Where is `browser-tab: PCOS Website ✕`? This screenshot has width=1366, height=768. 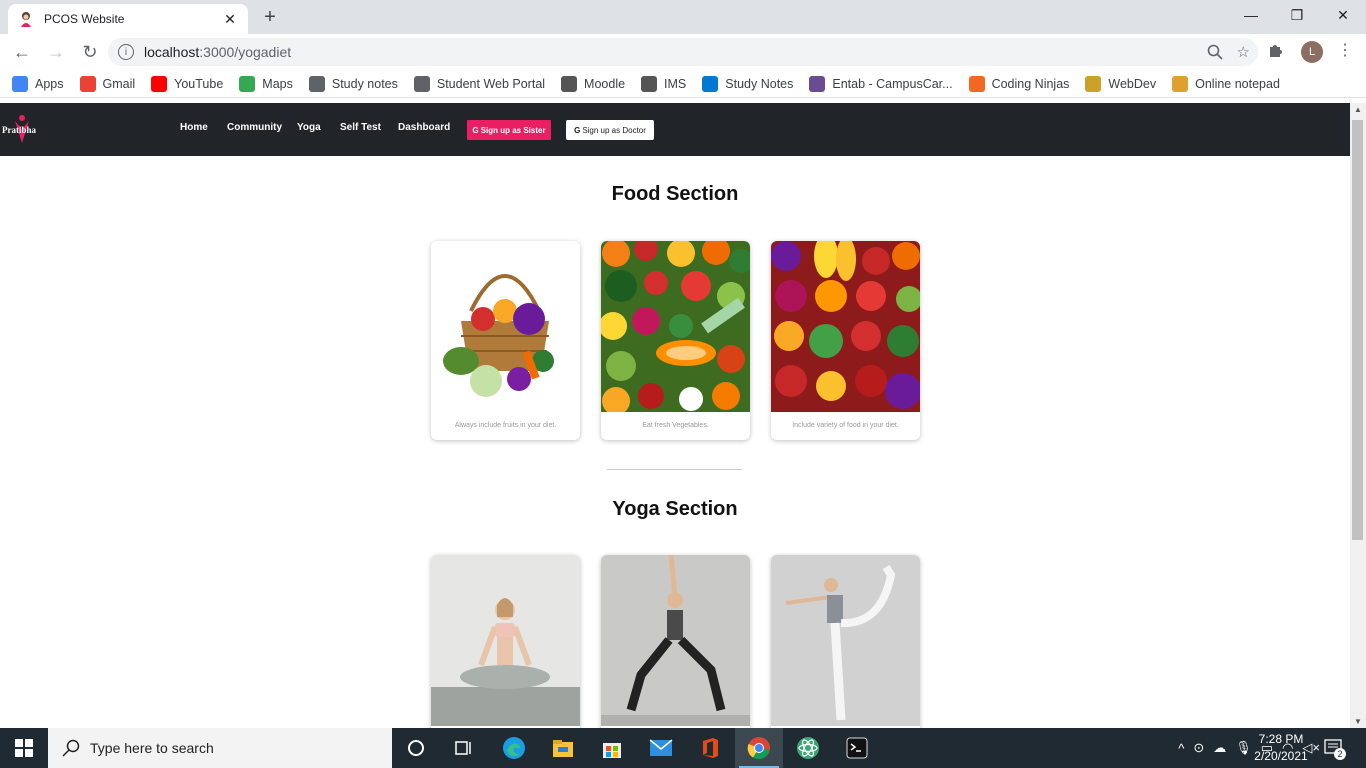 browser-tab: PCOS Website ✕ is located at coordinates (128, 19).